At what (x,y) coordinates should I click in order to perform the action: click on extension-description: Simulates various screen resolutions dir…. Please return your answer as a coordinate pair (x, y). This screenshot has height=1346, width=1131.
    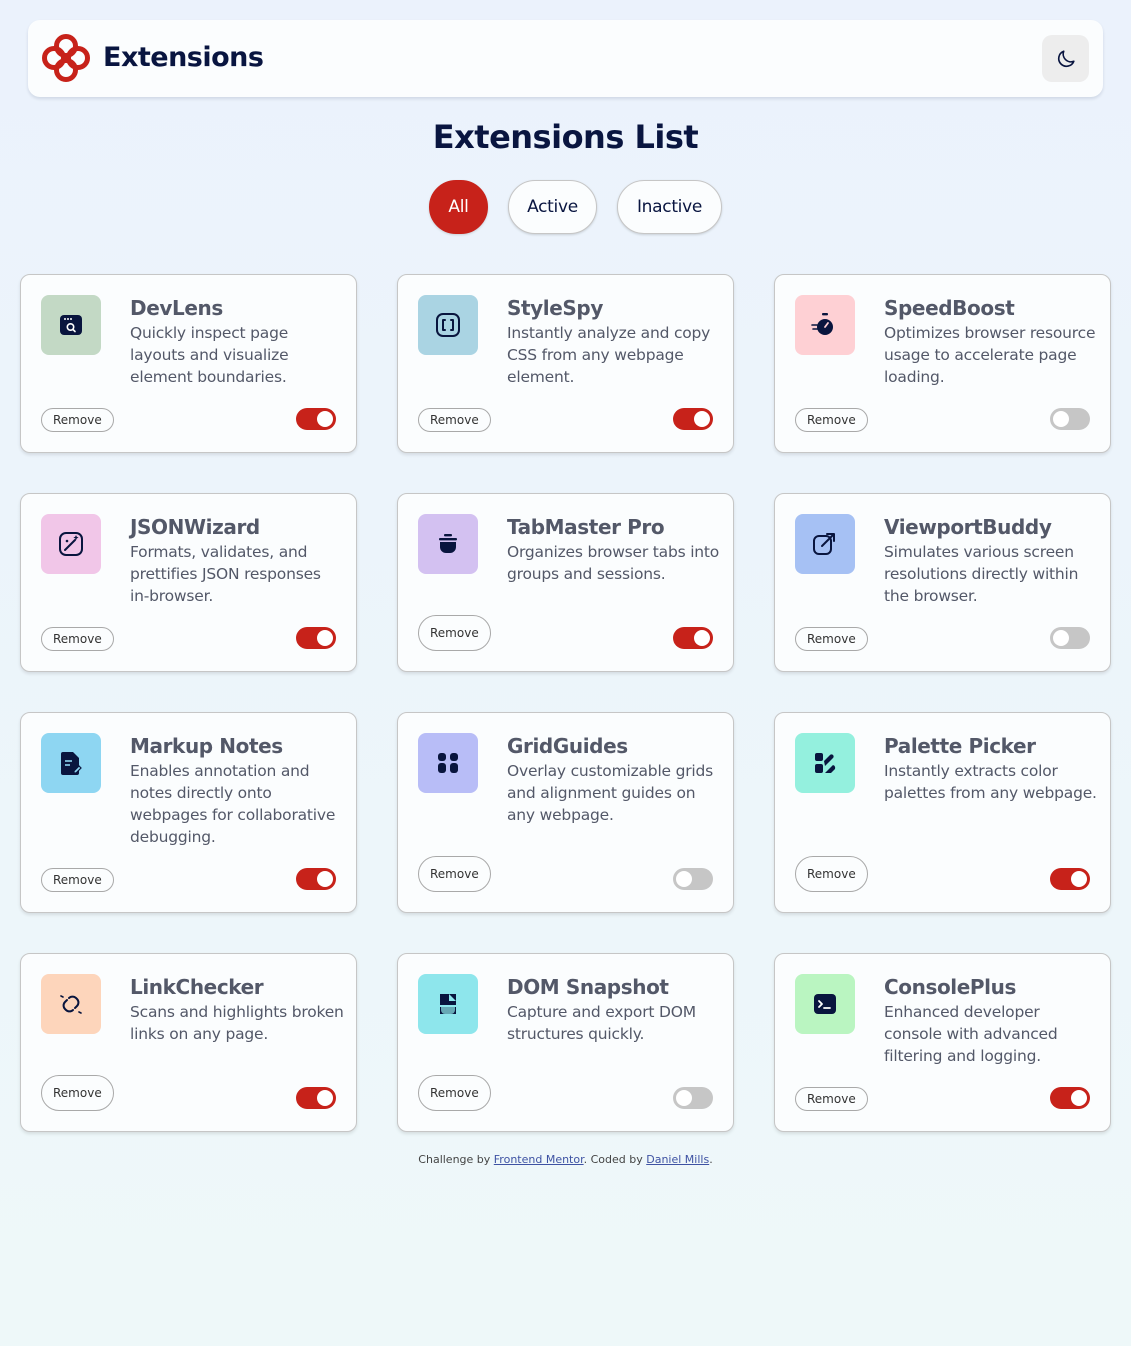
    Looking at the image, I should click on (981, 574).